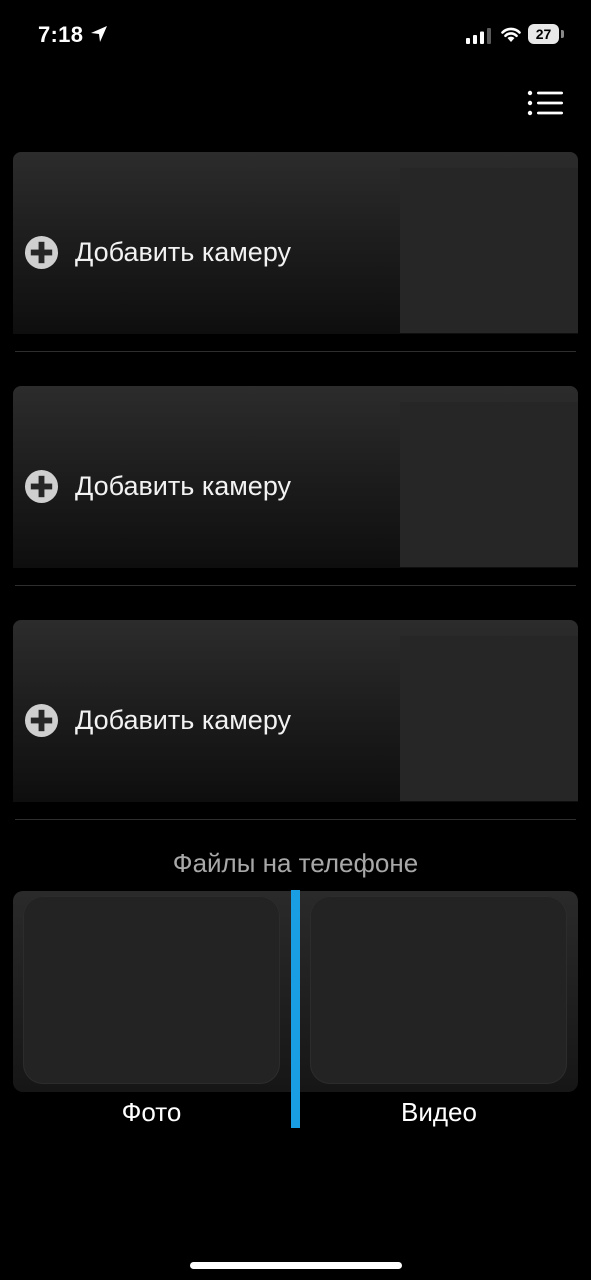 Image resolution: width=591 pixels, height=1280 pixels. I want to click on files-separator, so click(295, 1009).